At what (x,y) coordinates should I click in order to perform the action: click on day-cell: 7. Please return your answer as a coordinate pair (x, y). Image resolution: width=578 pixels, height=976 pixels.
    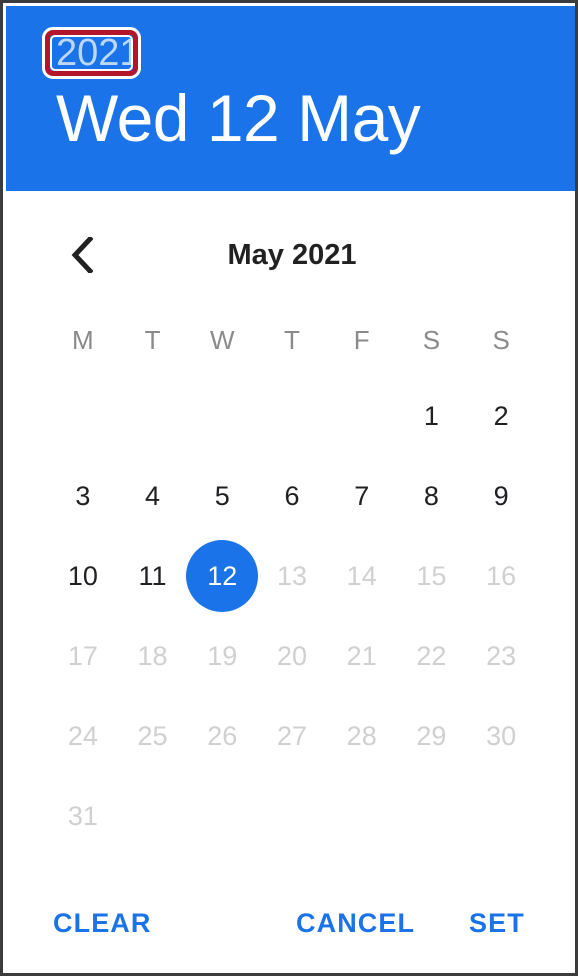
    Looking at the image, I should click on (362, 496).